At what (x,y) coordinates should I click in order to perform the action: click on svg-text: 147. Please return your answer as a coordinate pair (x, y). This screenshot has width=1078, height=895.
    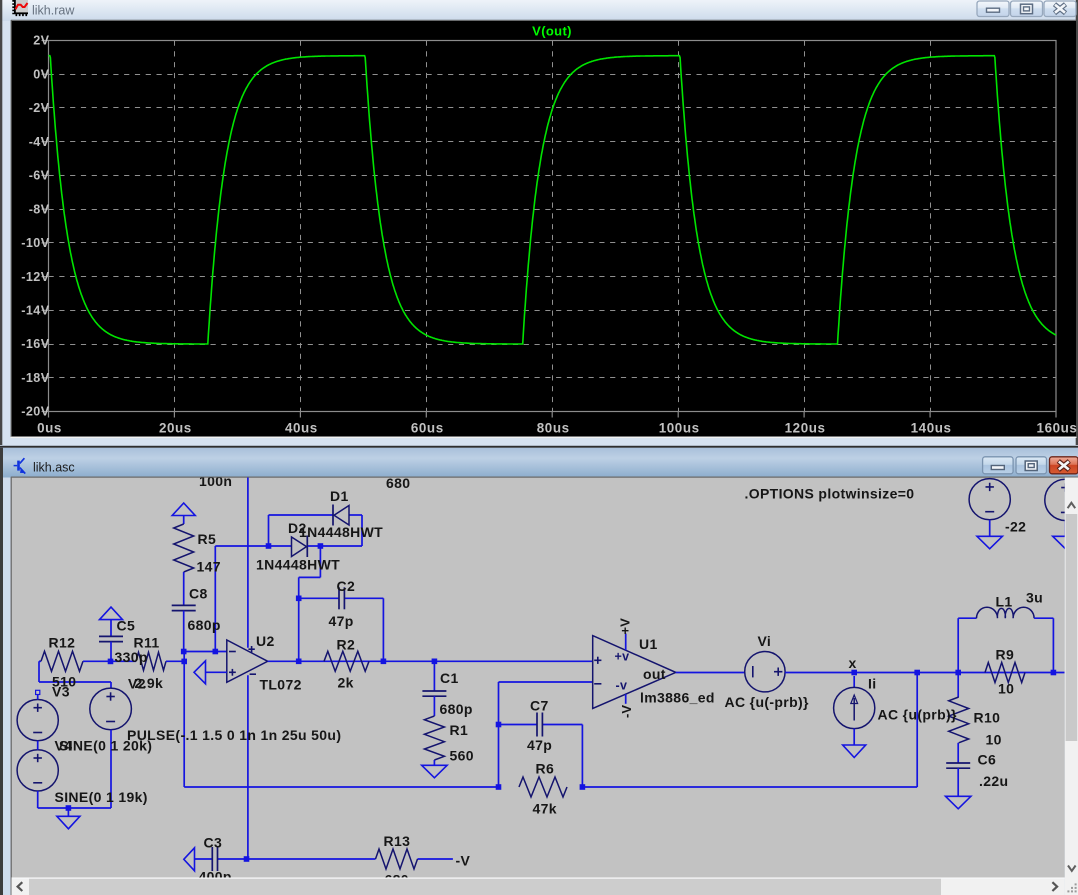
    Looking at the image, I should click on (209, 567).